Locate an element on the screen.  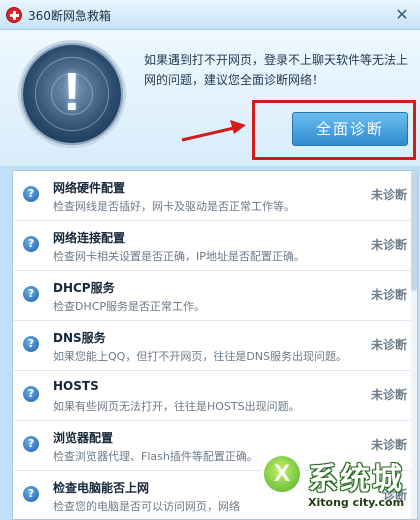
item-title: 浏览器配置 is located at coordinates (83, 438).